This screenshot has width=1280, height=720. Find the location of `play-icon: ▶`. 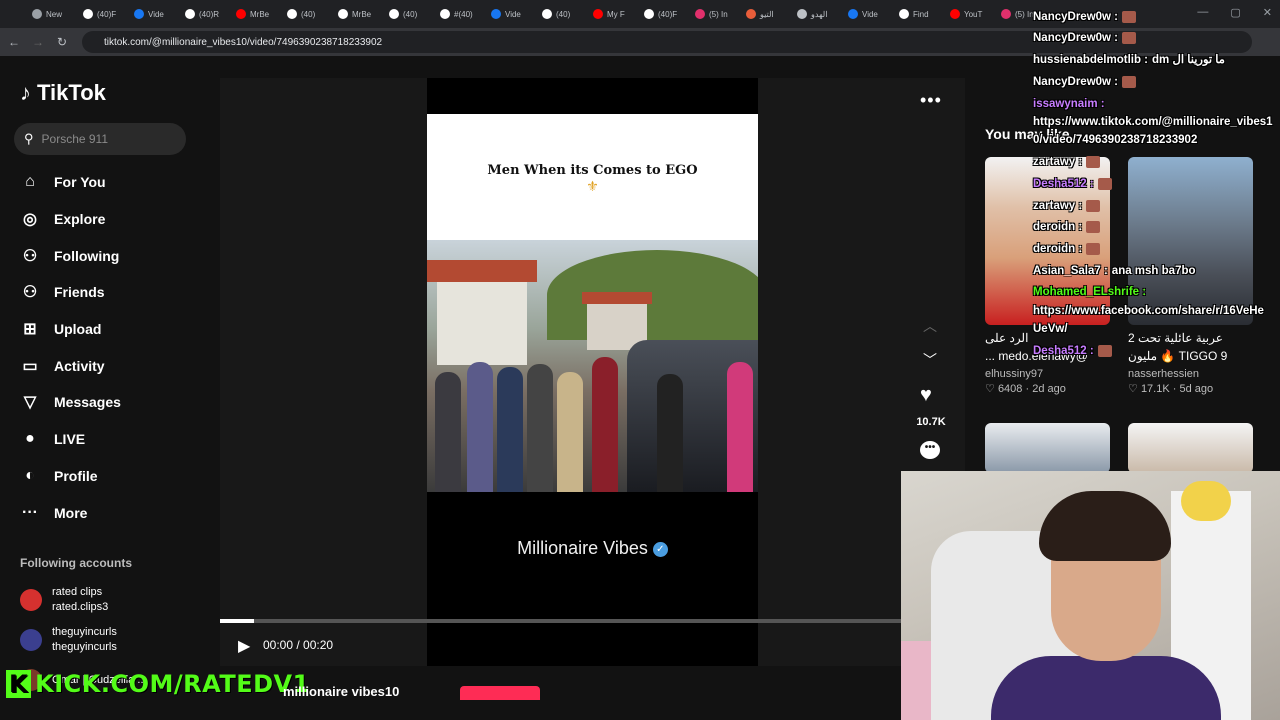

play-icon: ▶ is located at coordinates (244, 646).